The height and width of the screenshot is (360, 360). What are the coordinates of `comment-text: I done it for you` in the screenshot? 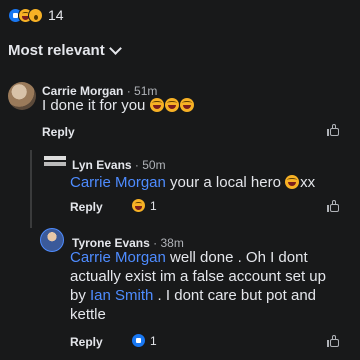 It's located at (118, 105).